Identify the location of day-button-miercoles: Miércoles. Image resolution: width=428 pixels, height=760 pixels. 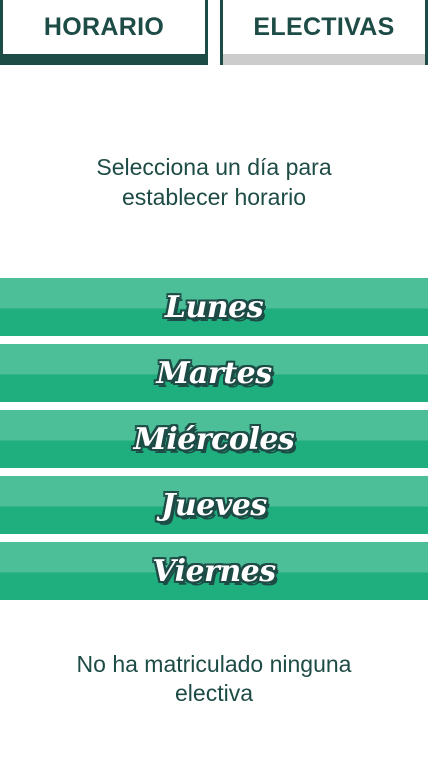
(214, 439).